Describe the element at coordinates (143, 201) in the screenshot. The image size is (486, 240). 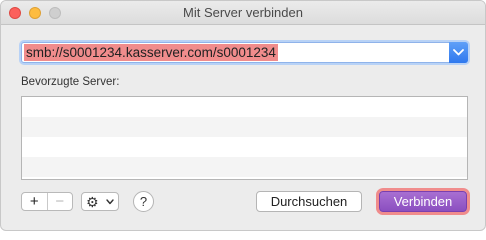
I see `help-button: ?` at that location.